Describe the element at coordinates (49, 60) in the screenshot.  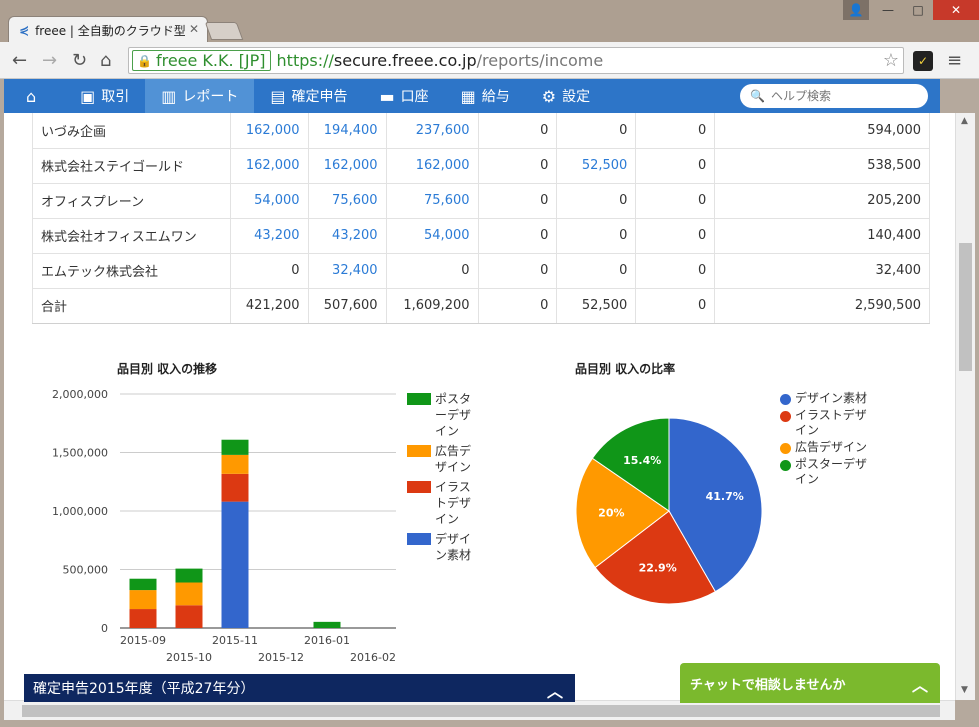
I see `forward-icon: →` at that location.